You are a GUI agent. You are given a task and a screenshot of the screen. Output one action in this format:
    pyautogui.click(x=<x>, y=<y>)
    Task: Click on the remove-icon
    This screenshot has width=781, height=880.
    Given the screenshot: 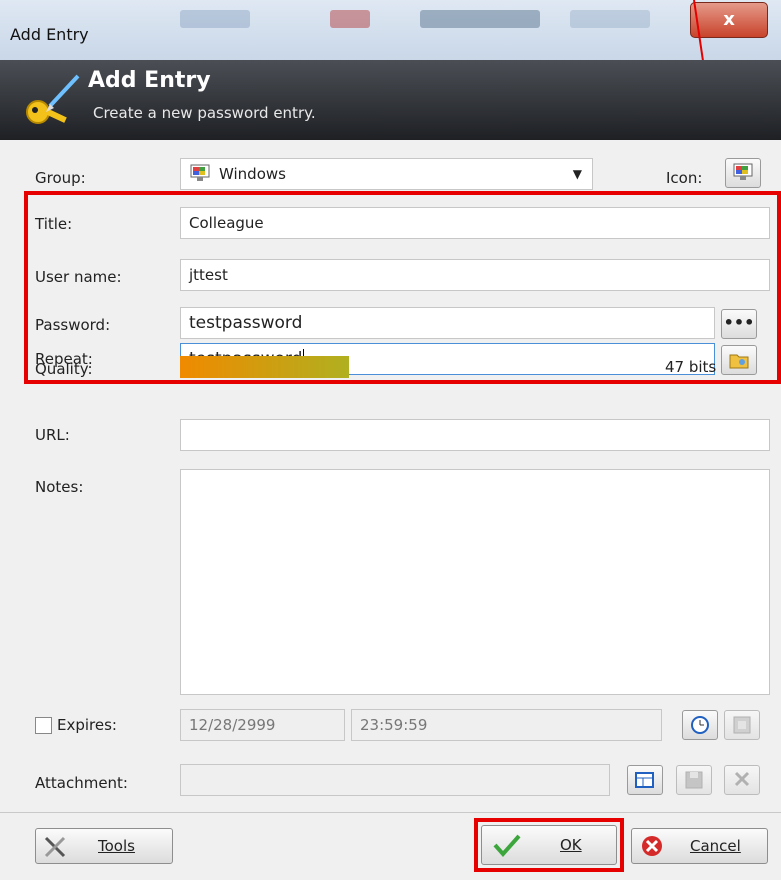 What is the action you would take?
    pyautogui.click(x=742, y=779)
    